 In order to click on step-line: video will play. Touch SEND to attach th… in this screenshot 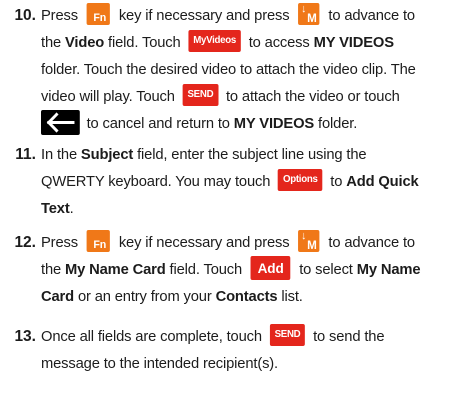, I will do `click(249, 96)`.